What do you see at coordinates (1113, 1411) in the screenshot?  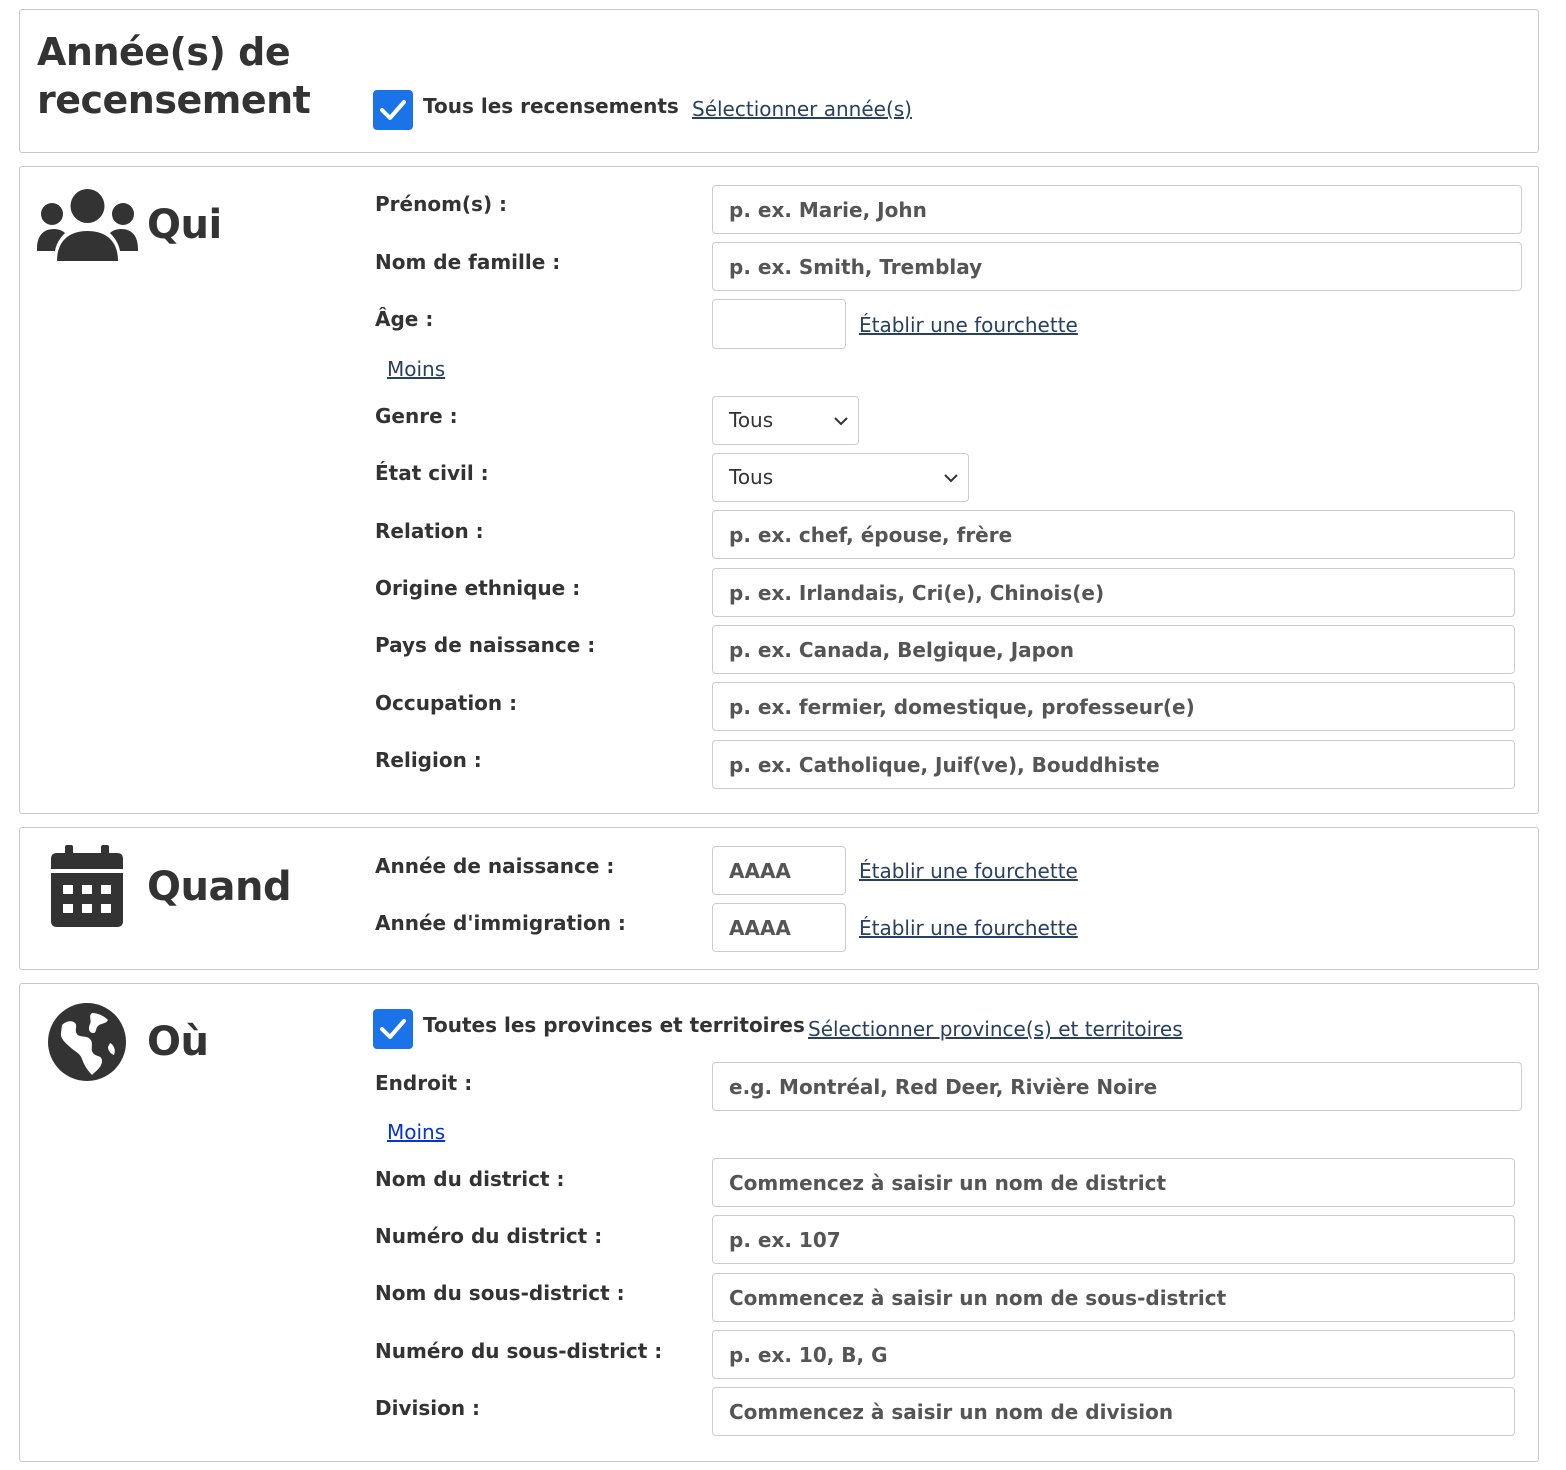 I see `division-input` at bounding box center [1113, 1411].